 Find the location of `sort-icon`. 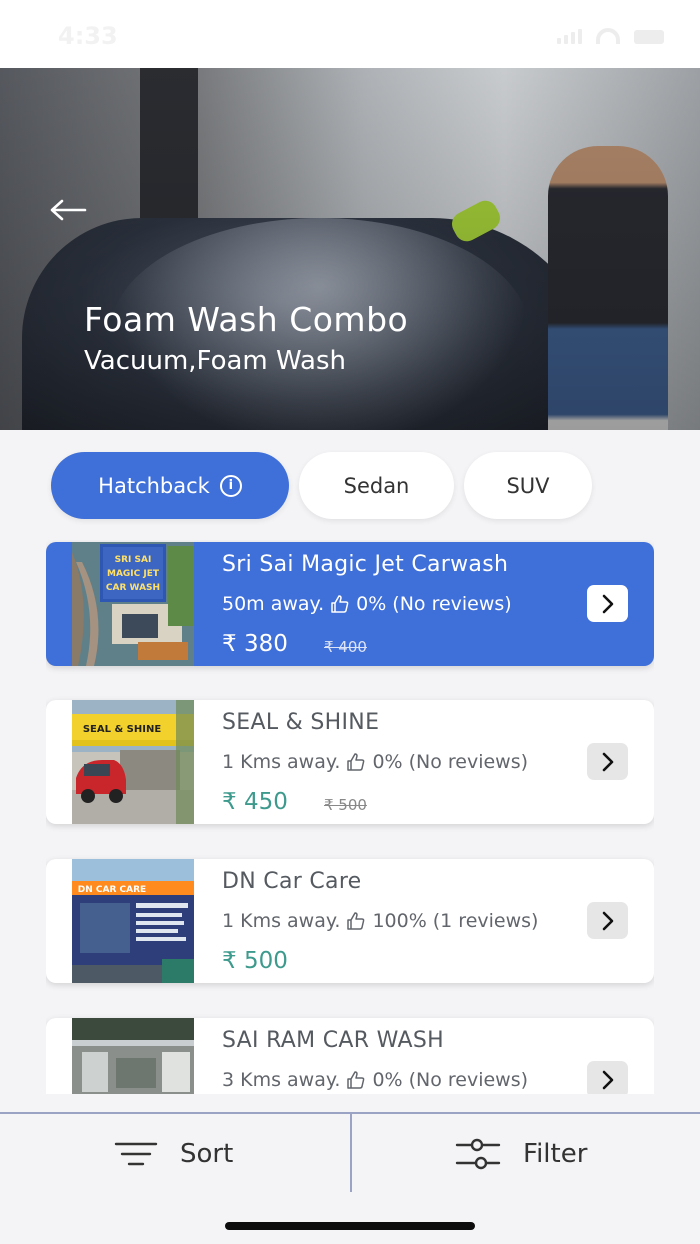

sort-icon is located at coordinates (136, 1154).